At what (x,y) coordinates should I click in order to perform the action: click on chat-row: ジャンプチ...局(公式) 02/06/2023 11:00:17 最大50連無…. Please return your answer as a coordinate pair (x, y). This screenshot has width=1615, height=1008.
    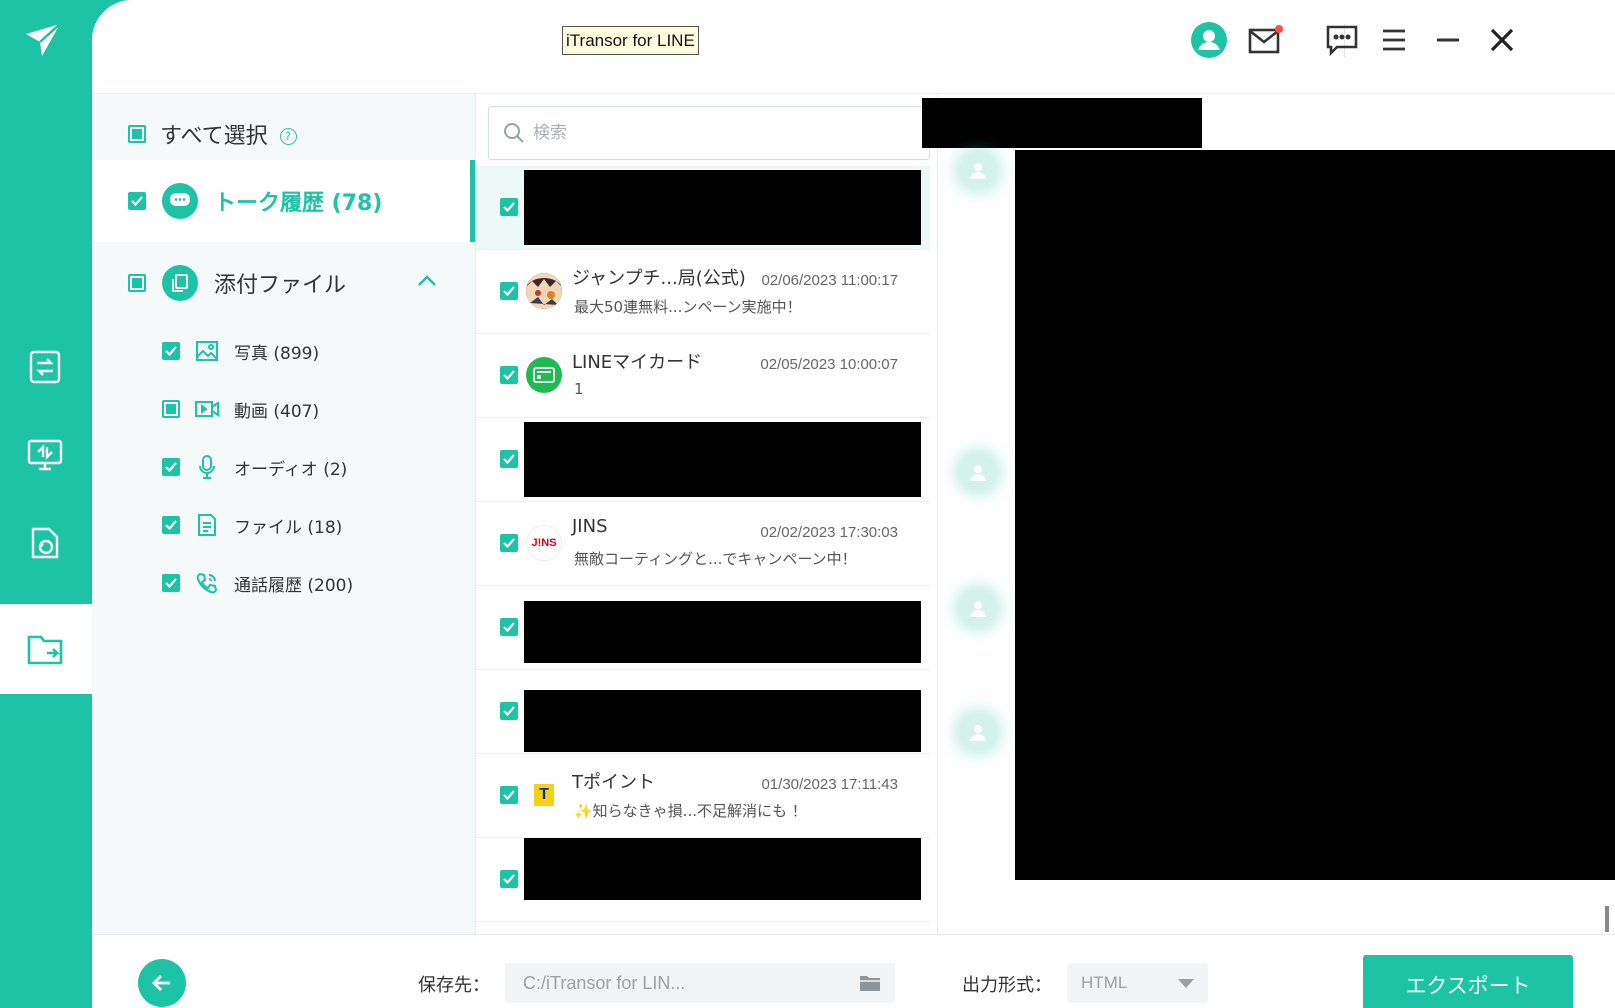
    Looking at the image, I should click on (703, 292).